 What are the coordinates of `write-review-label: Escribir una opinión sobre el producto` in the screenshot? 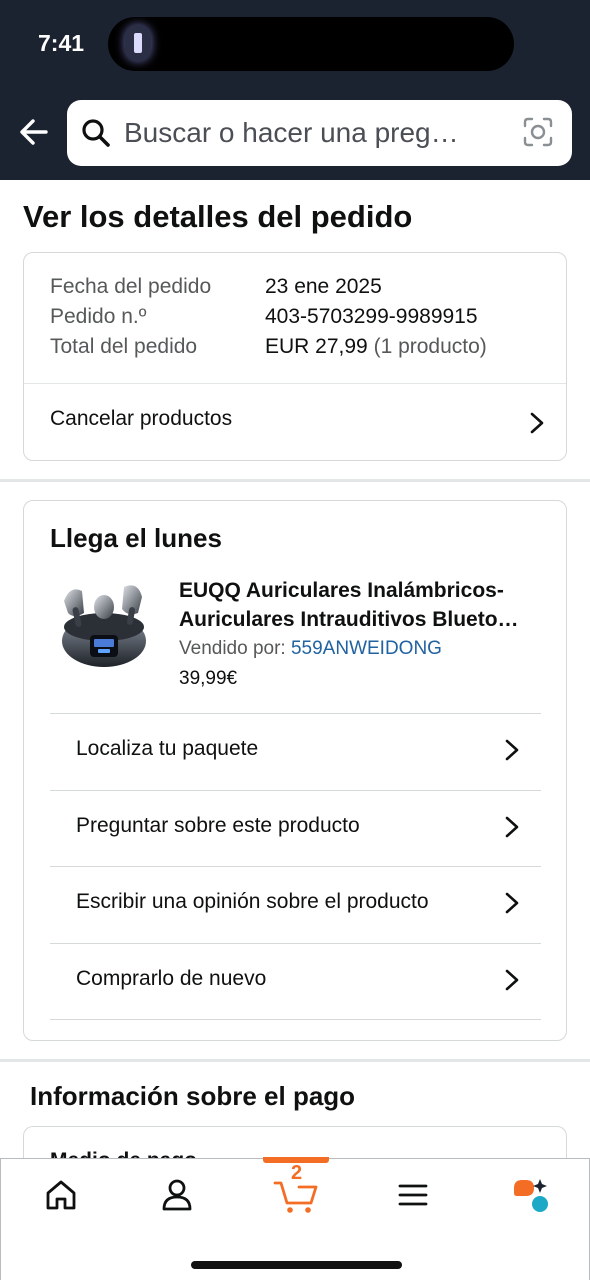 It's located at (252, 901).